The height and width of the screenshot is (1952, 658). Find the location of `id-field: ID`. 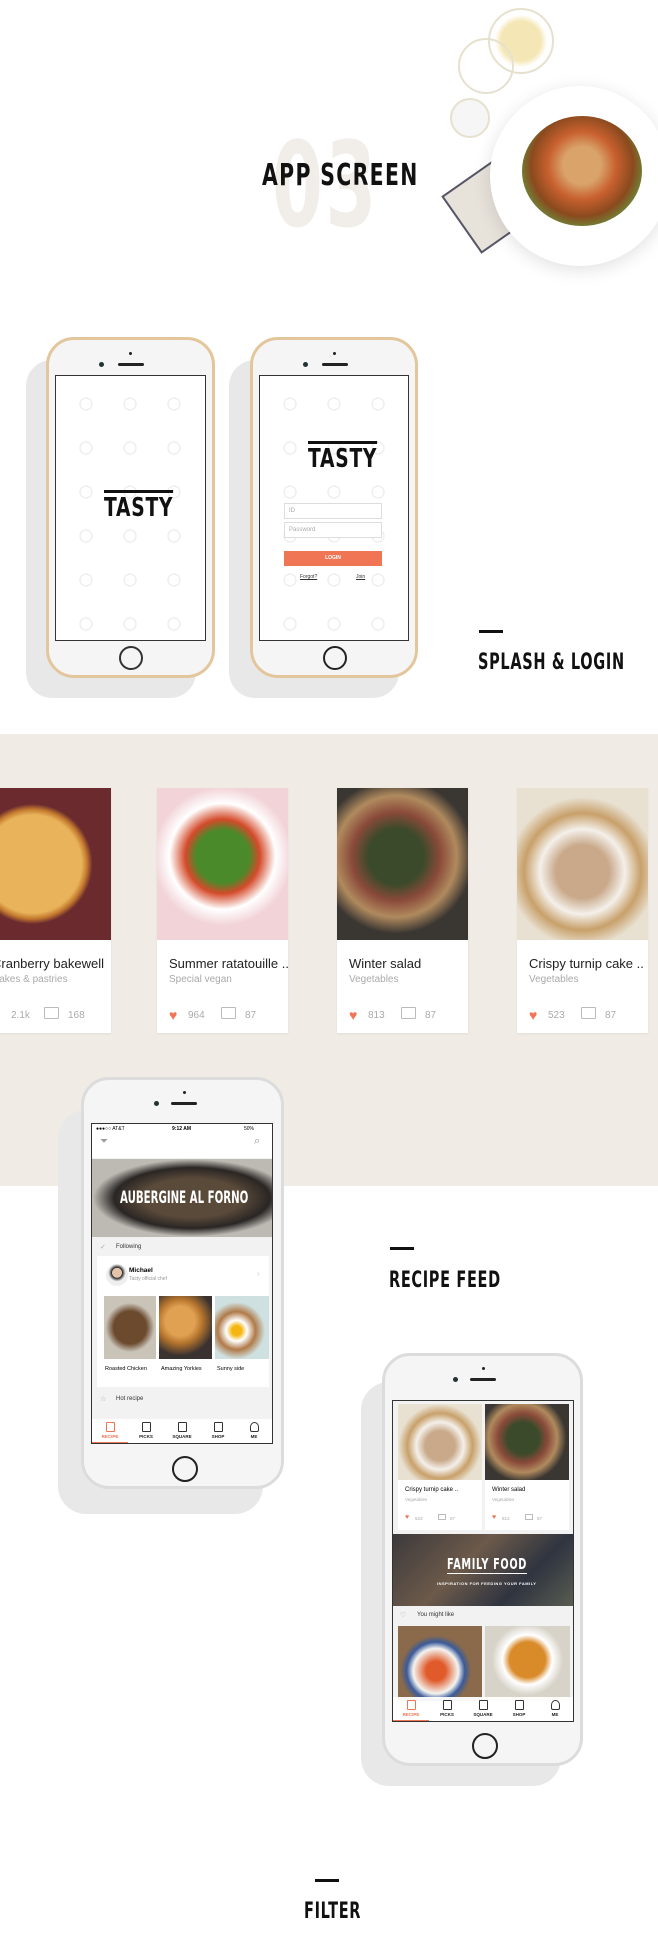

id-field: ID is located at coordinates (333, 511).